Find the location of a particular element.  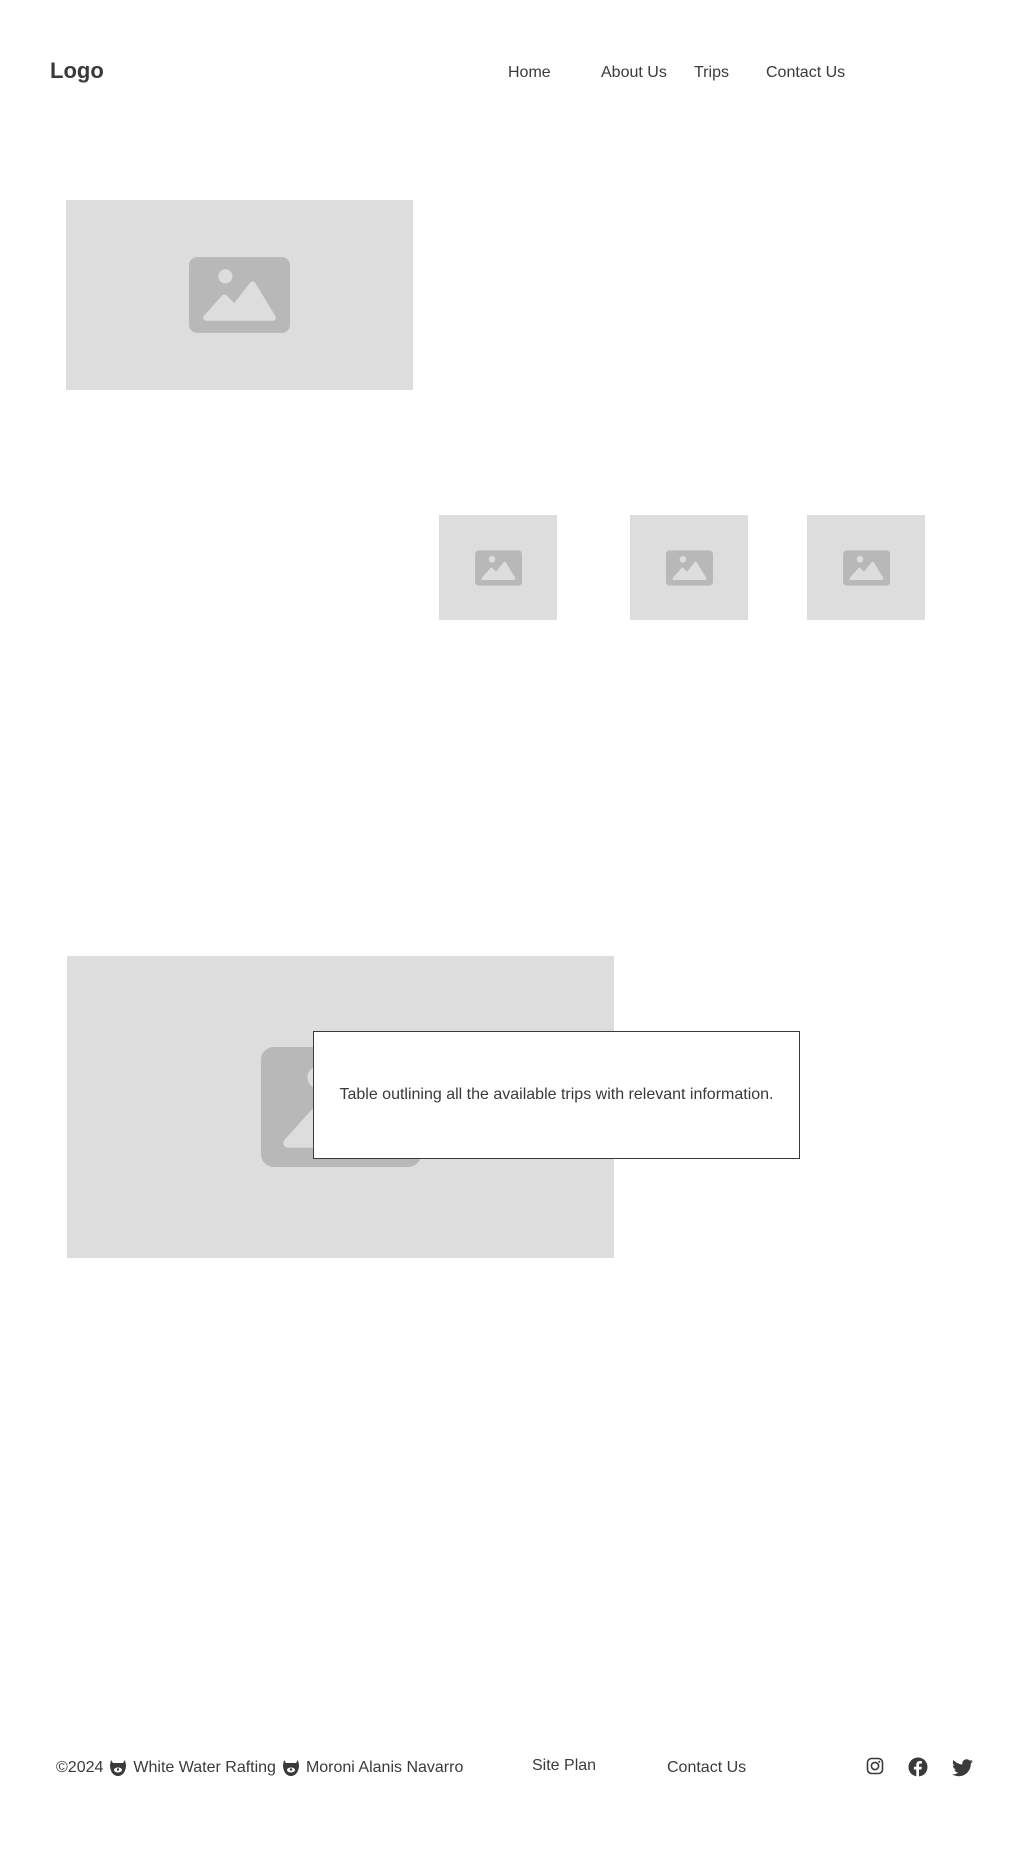

nav-about-us: About Us is located at coordinates (634, 73).